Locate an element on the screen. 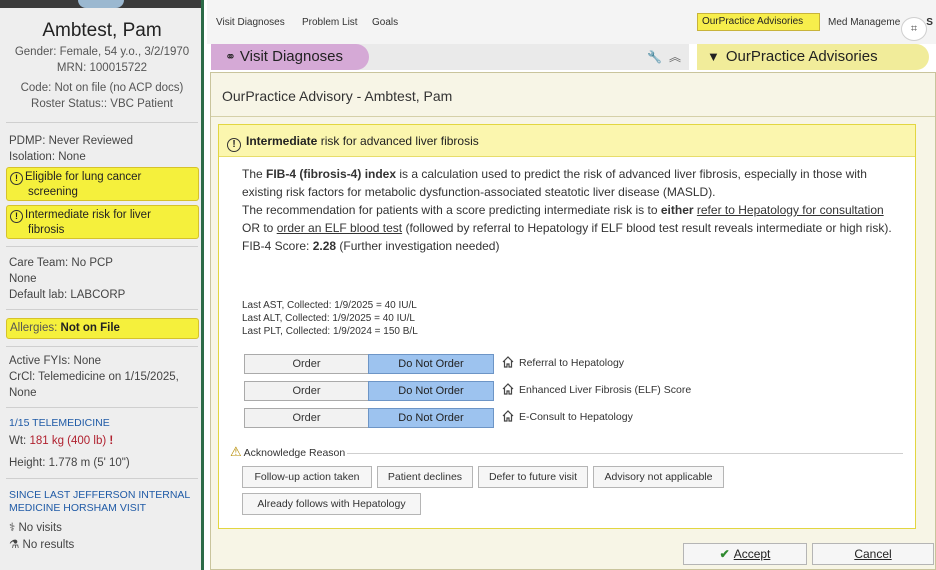 This screenshot has height=570, width=936. section-tools: 🔧 ︽ is located at coordinates (664, 56).